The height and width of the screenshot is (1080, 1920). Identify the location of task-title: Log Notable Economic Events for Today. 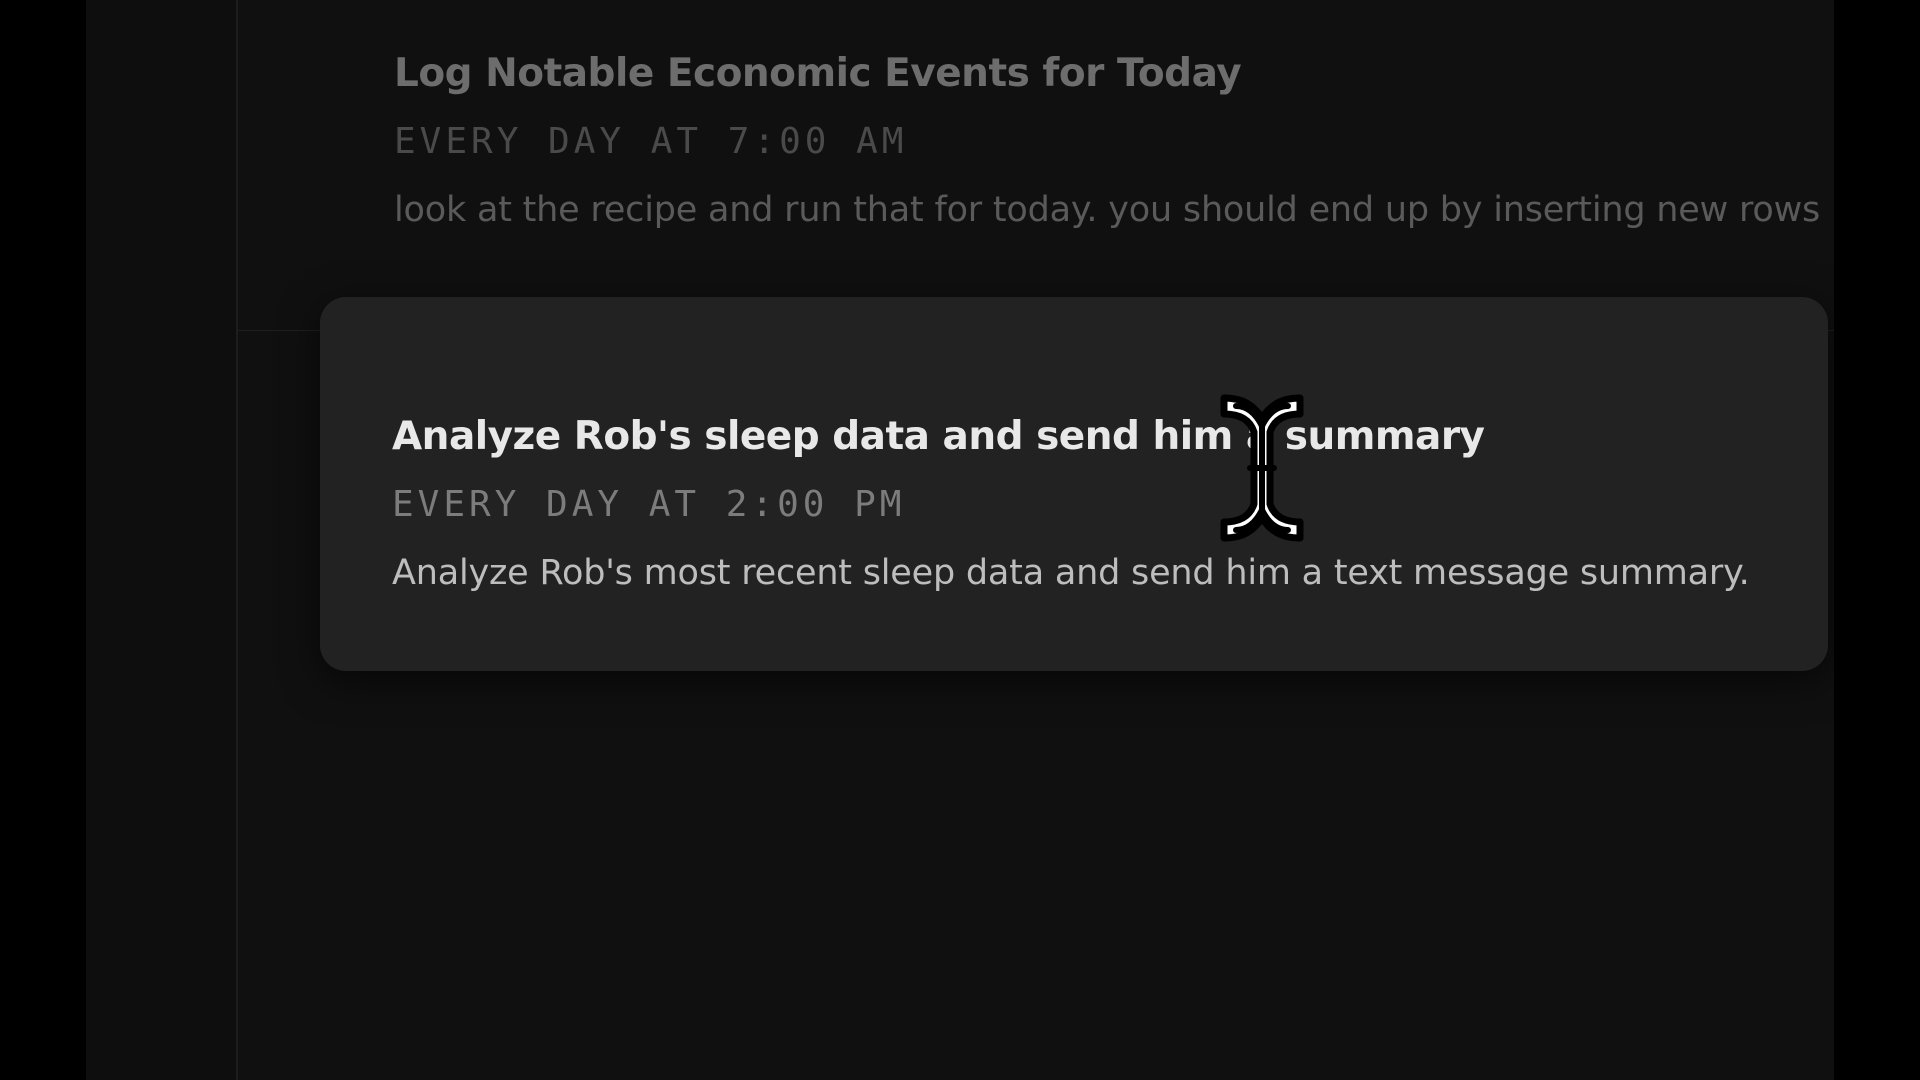
(818, 73).